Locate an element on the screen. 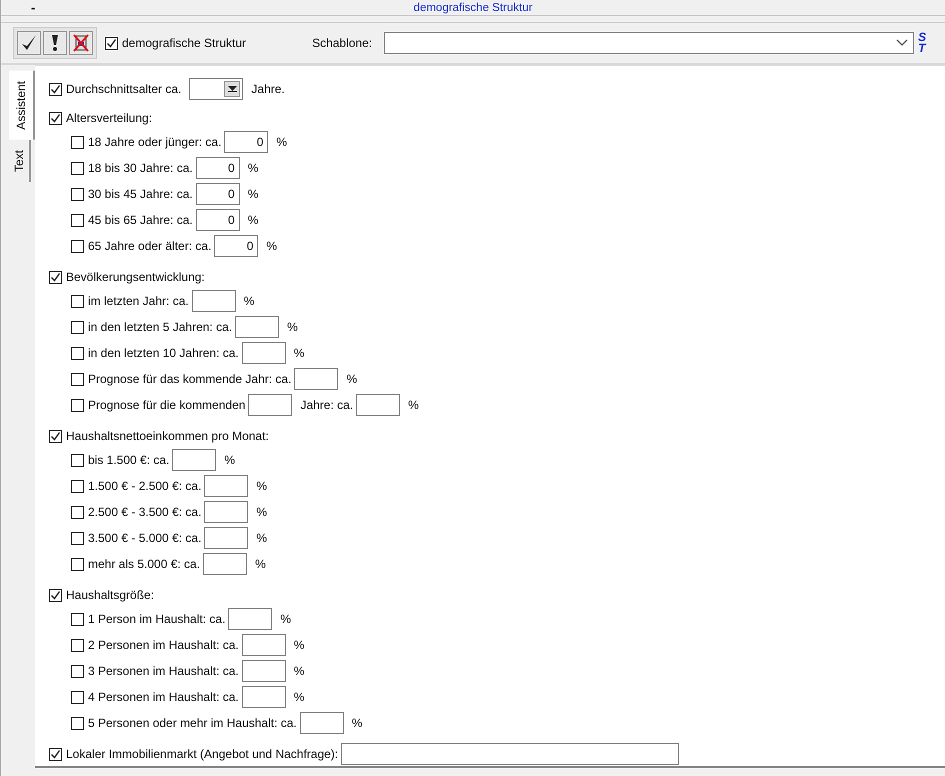 The image size is (945, 776). checkbox-label: 45 bis 65 Jahre: ca. is located at coordinates (140, 220).